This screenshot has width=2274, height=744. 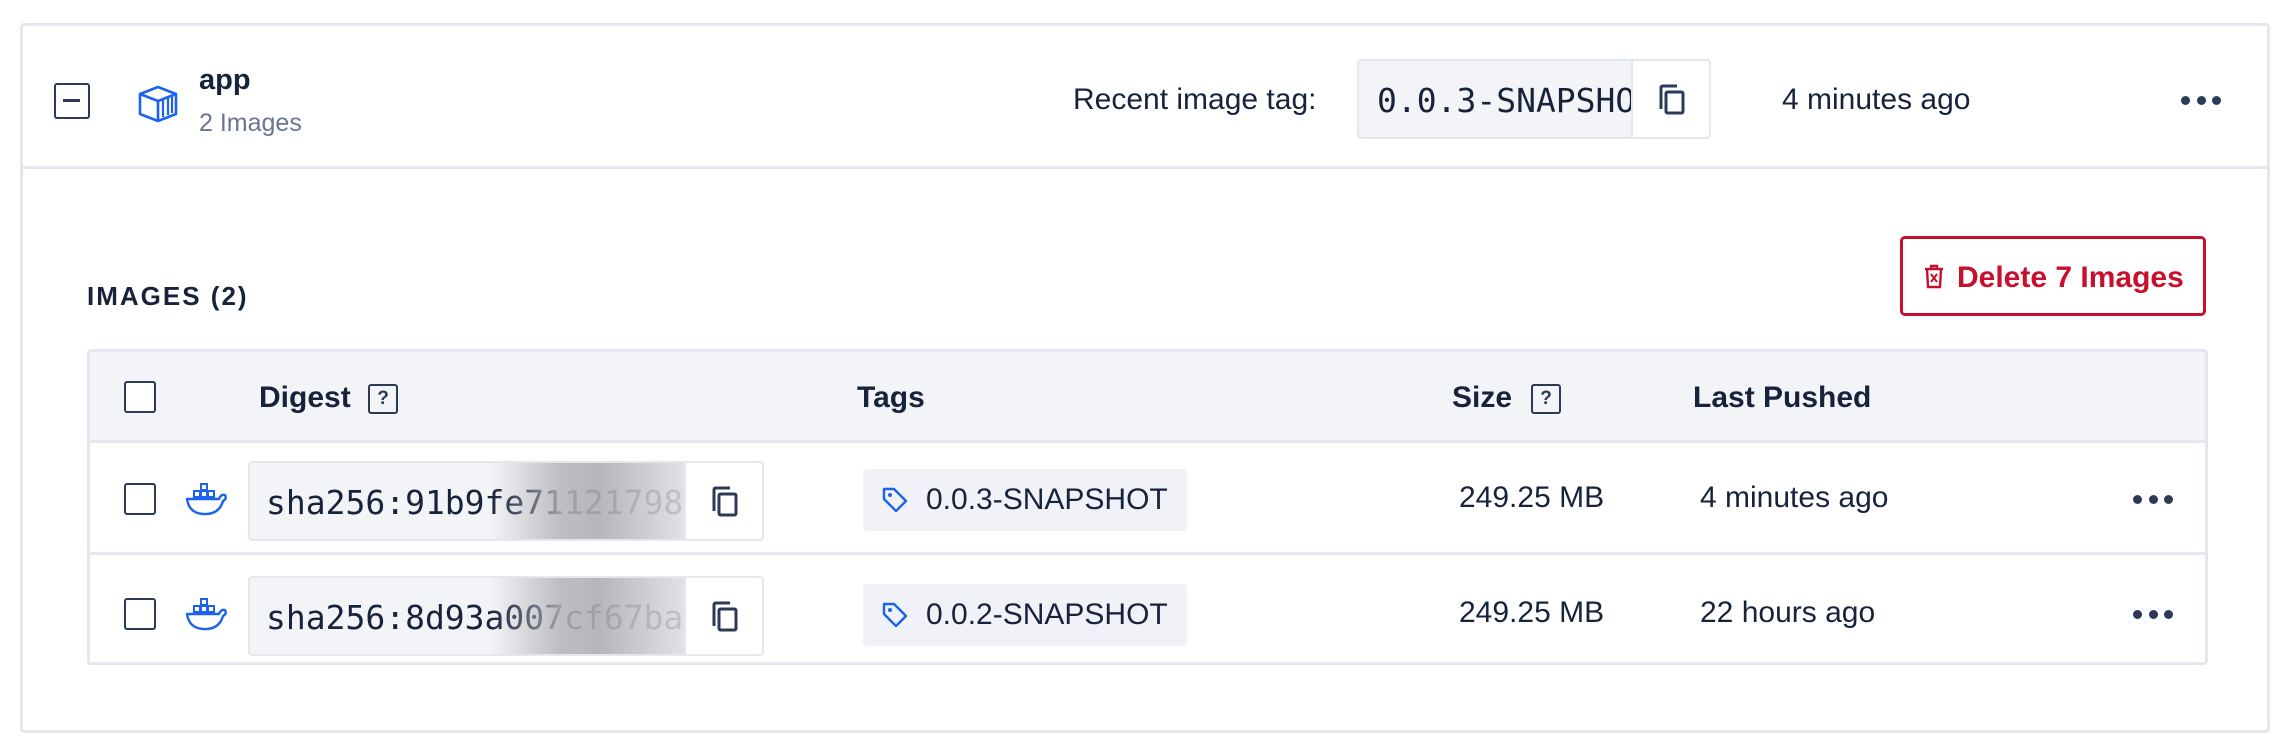 What do you see at coordinates (1147, 397) in the screenshot?
I see `table-header: Digest ? Tags Size ? Last Pushed` at bounding box center [1147, 397].